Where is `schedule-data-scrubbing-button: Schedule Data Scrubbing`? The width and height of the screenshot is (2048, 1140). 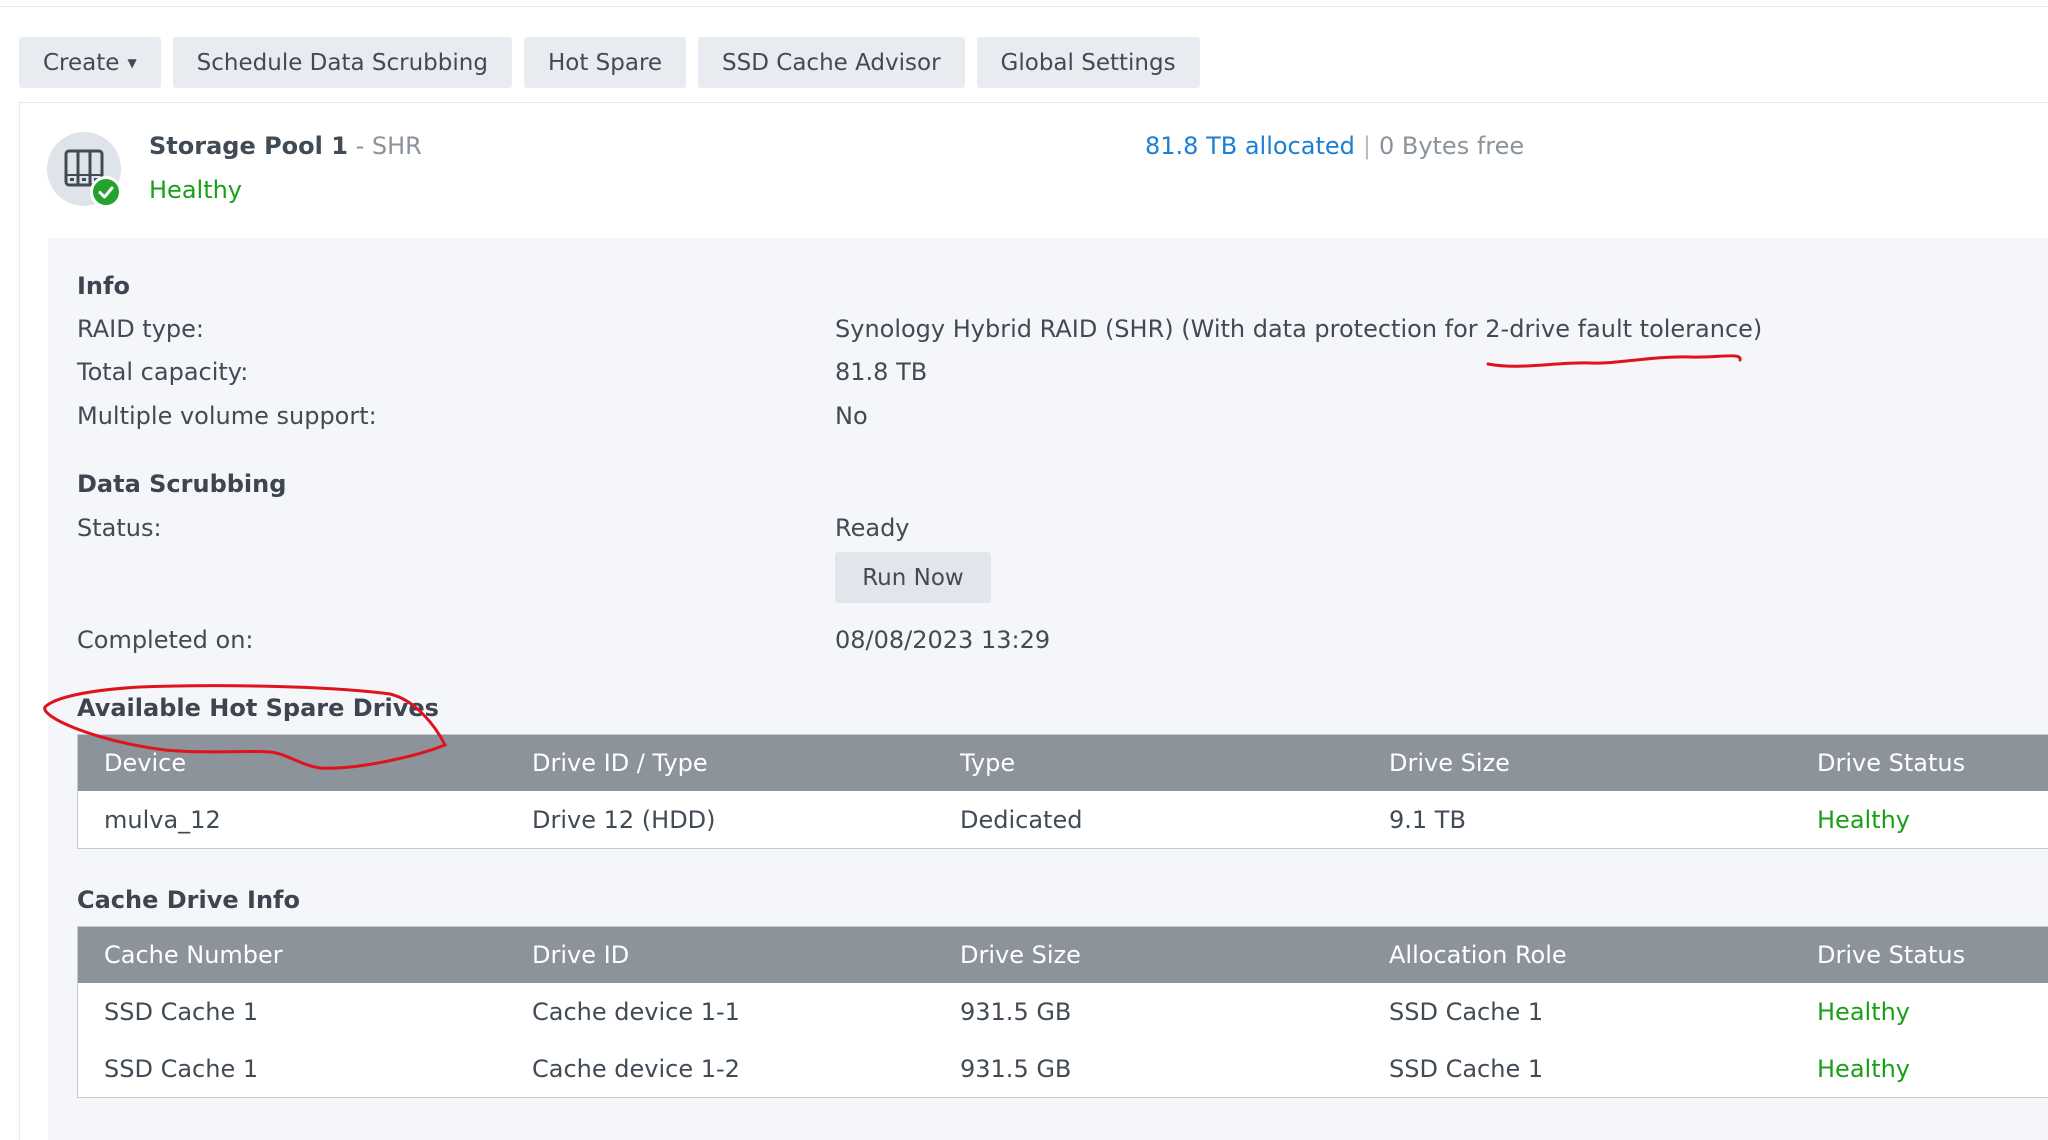 schedule-data-scrubbing-button: Schedule Data Scrubbing is located at coordinates (342, 62).